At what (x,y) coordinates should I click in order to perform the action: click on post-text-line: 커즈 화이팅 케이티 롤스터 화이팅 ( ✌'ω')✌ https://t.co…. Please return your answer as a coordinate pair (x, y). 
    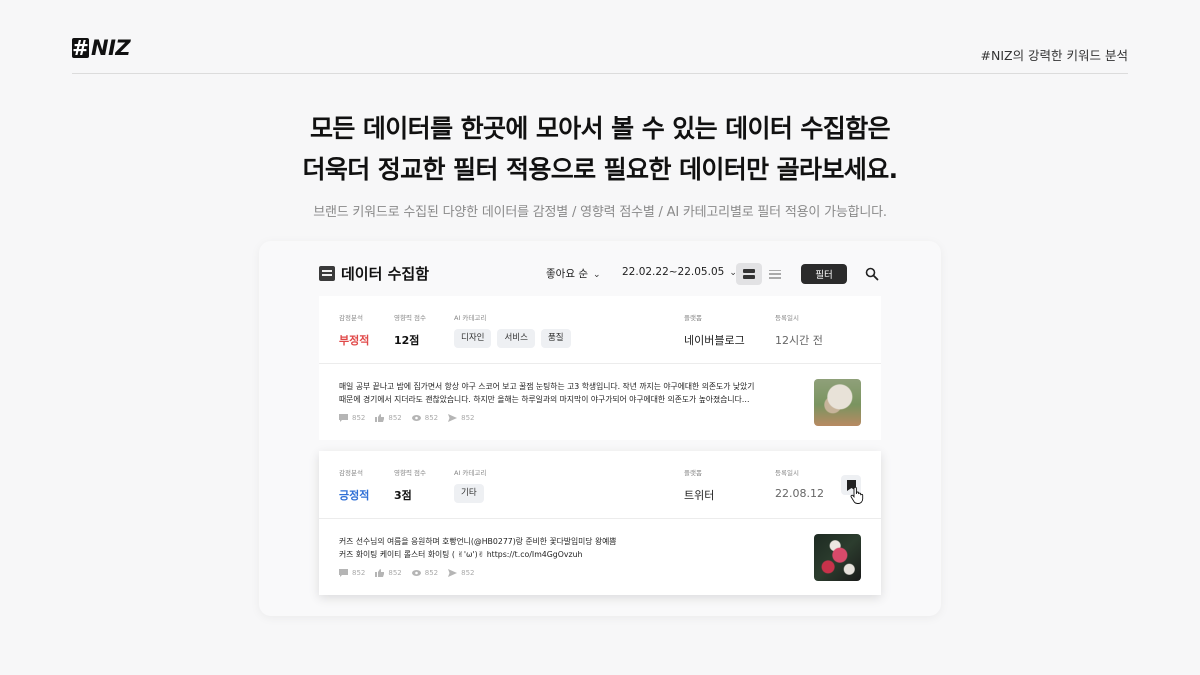
    Looking at the image, I should click on (461, 554).